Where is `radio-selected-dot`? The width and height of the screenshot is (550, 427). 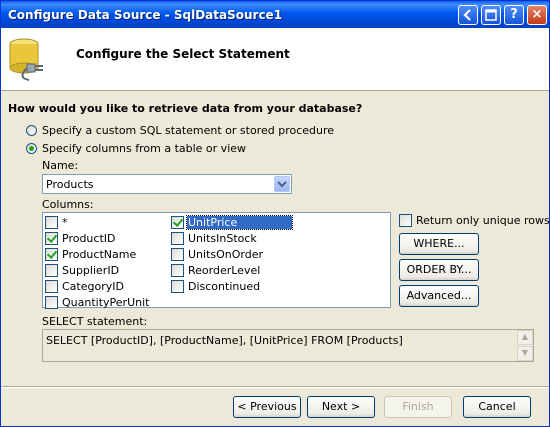
radio-selected-dot is located at coordinates (31, 148).